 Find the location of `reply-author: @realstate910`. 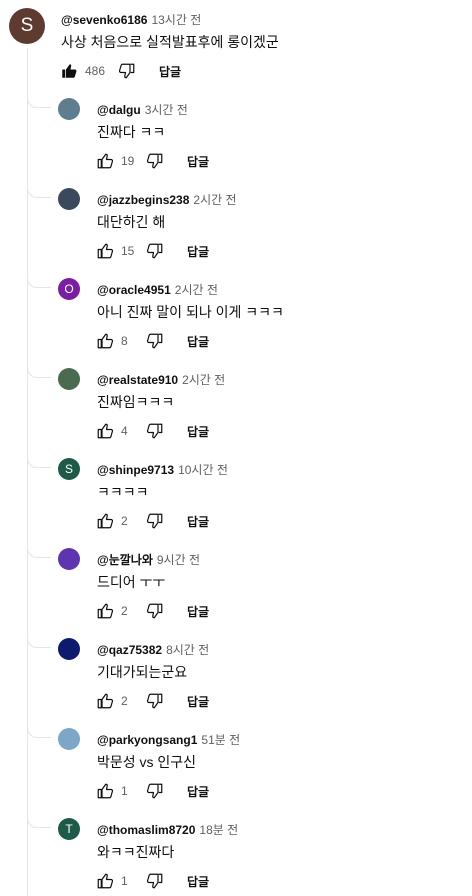

reply-author: @realstate910 is located at coordinates (137, 380).